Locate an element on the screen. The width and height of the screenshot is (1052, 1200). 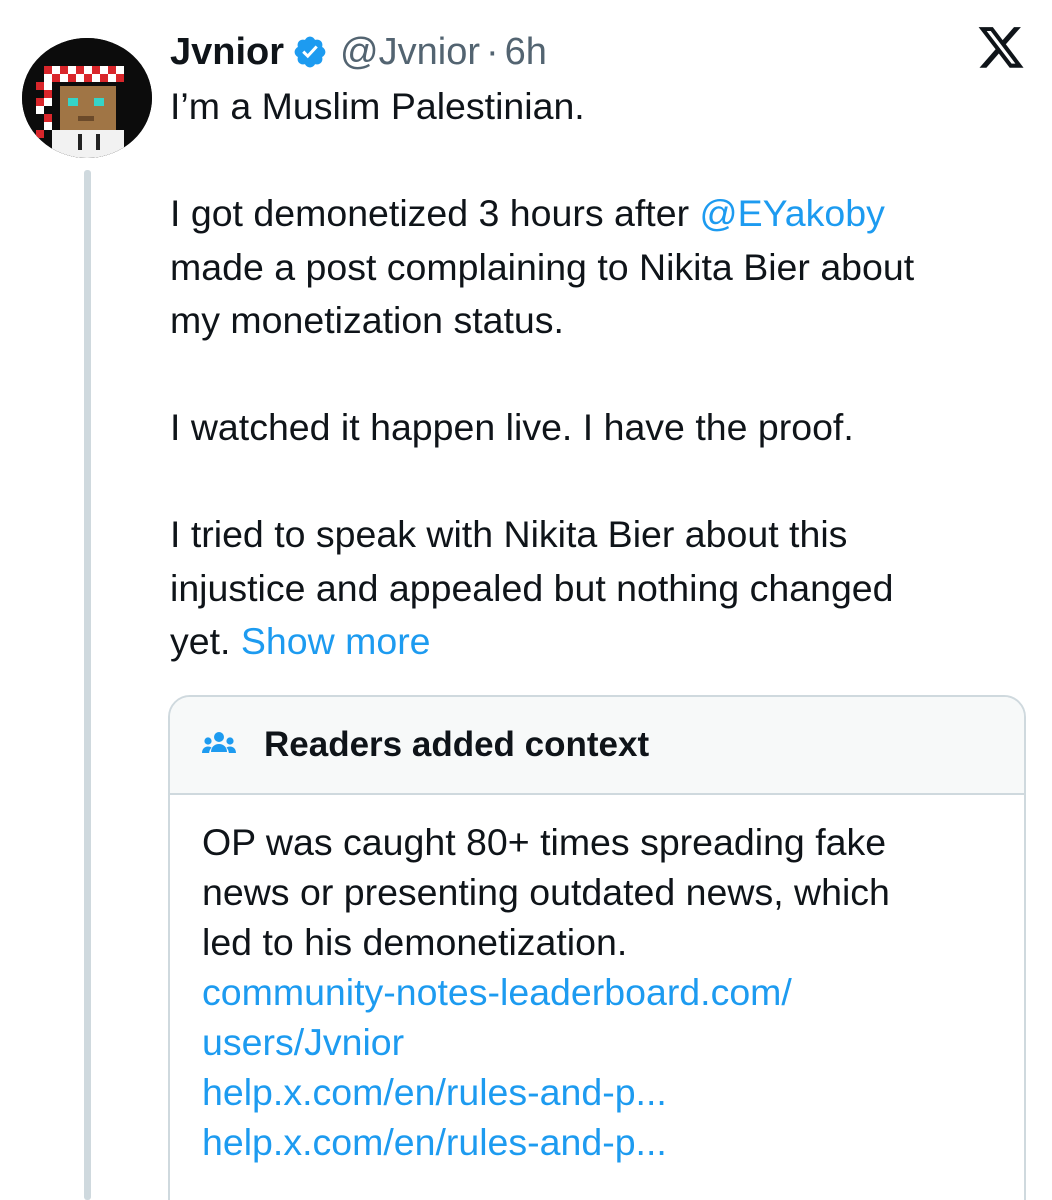
tweet-paragraph-4-line-3: yet. Show more is located at coordinates (600, 642).